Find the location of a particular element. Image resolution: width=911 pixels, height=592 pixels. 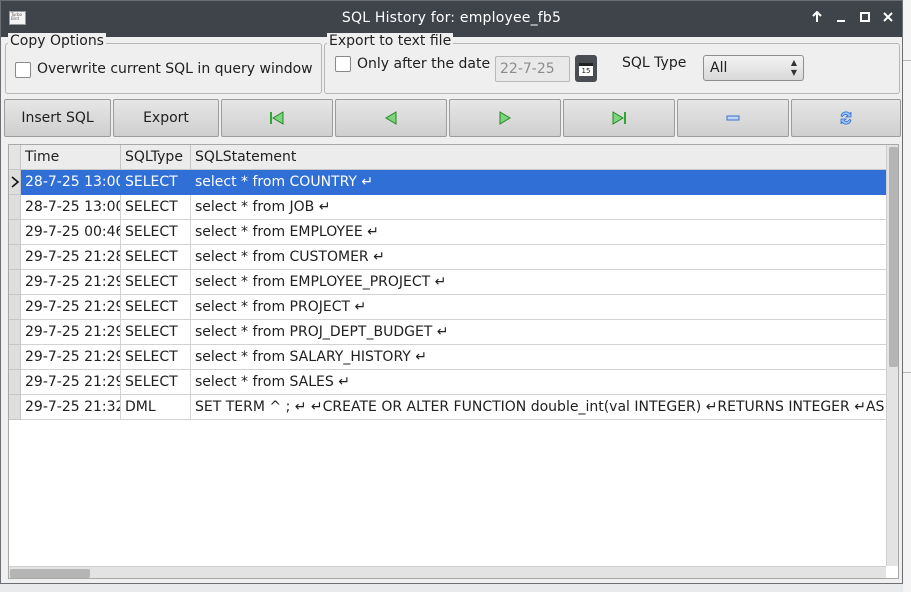

current-row-icon is located at coordinates (15, 182).